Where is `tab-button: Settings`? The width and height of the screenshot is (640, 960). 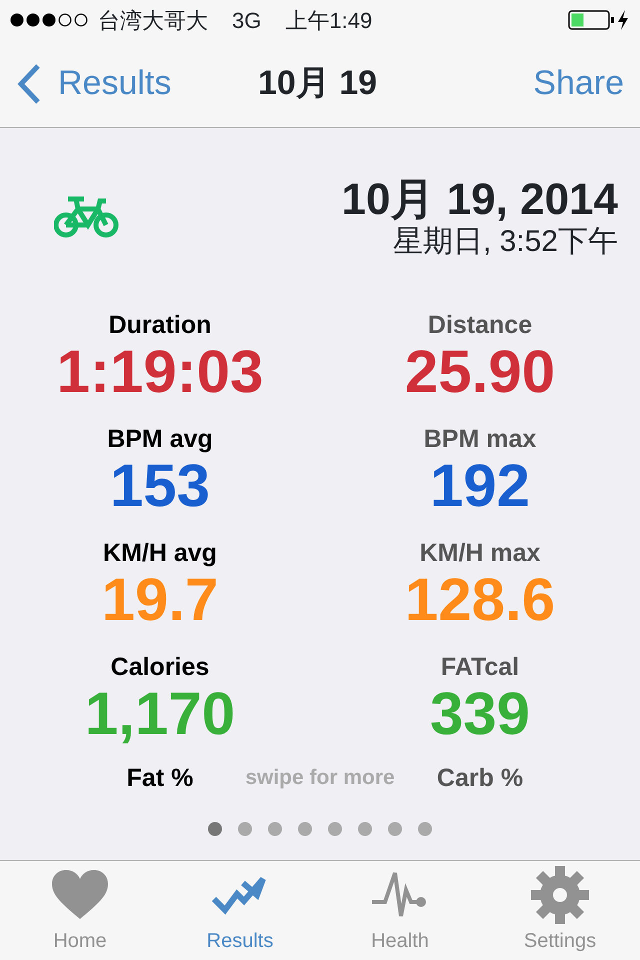
tab-button: Settings is located at coordinates (560, 910).